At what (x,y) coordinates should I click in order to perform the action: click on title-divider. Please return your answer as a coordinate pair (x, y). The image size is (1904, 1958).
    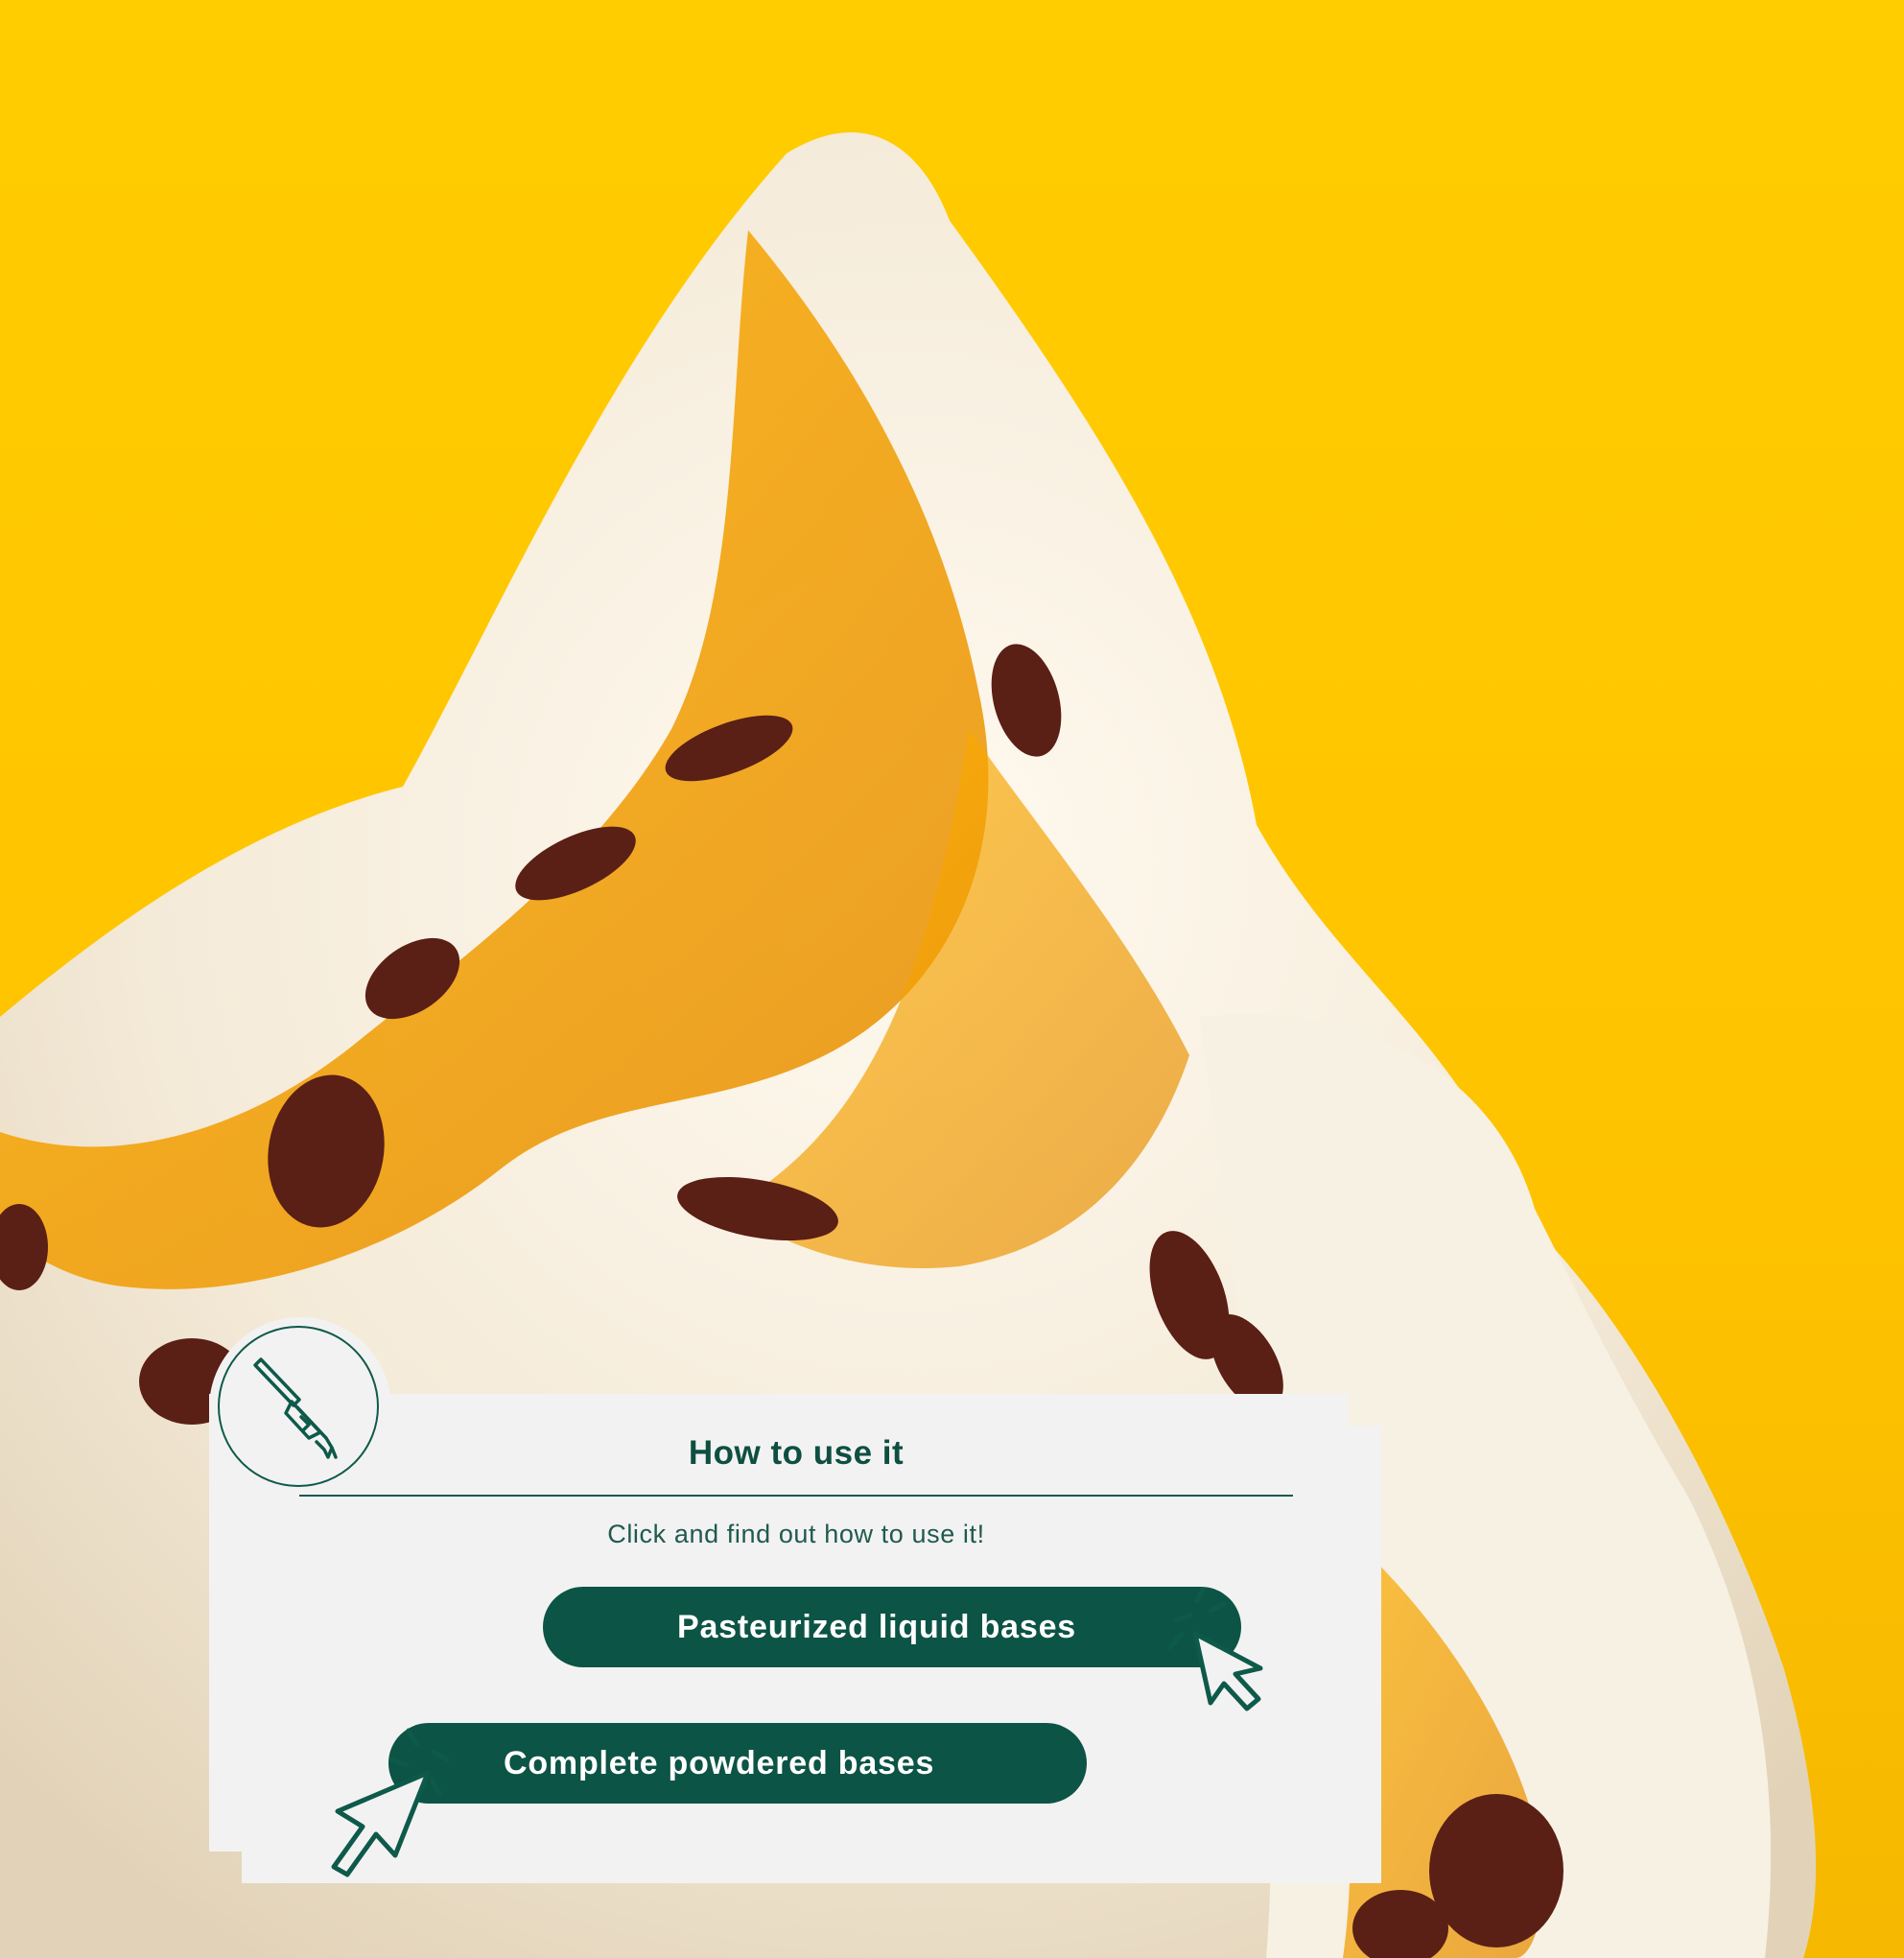
    Looking at the image, I should click on (796, 1496).